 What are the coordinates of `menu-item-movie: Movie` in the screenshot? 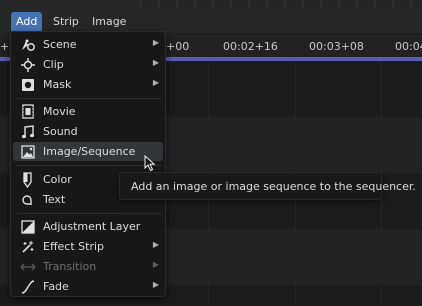 It's located at (88, 111).